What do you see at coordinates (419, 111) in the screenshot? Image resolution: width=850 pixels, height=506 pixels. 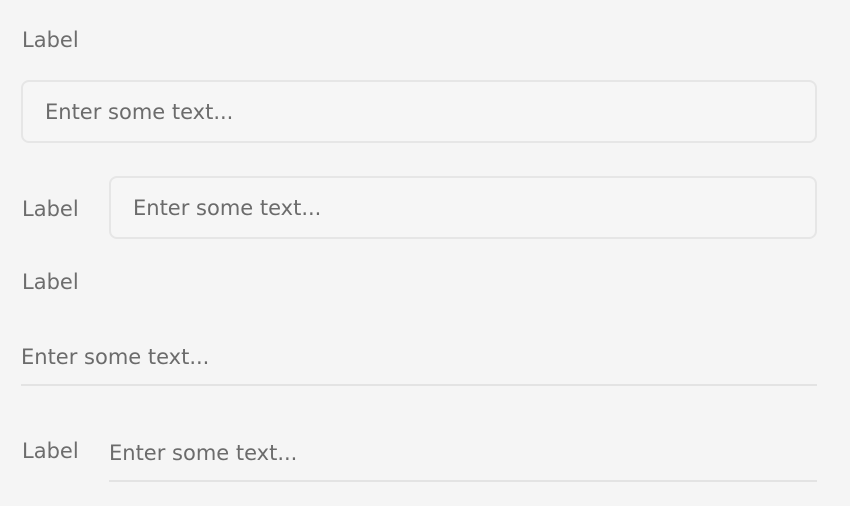 I see `field-1-input` at bounding box center [419, 111].